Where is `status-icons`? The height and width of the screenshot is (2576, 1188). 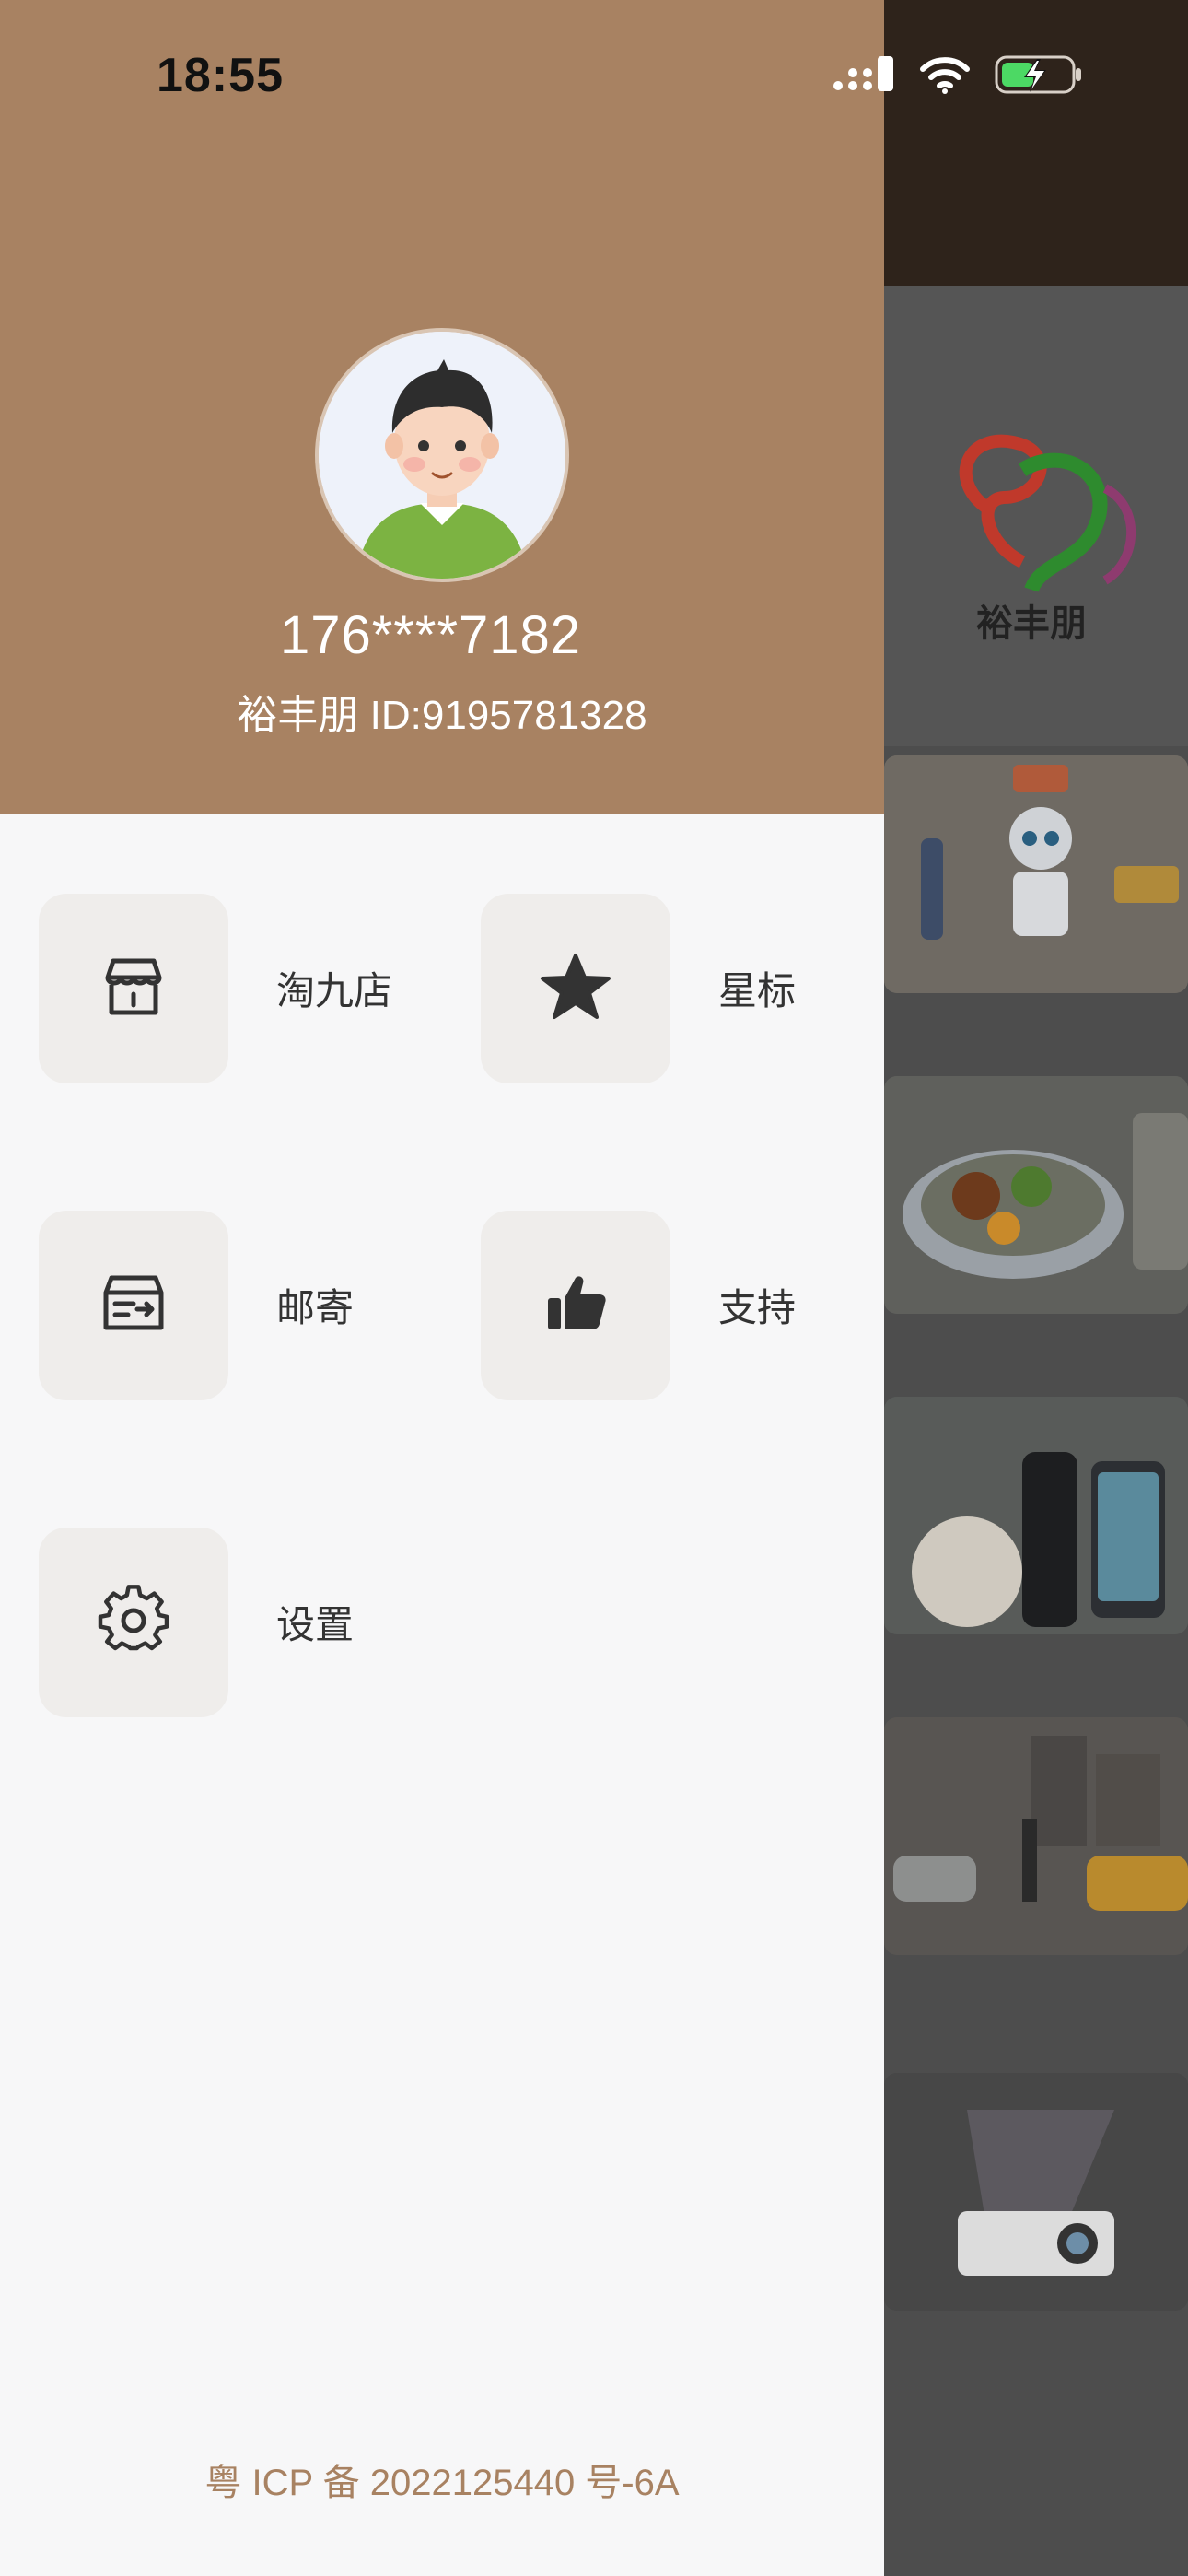
status-icons is located at coordinates (958, 76).